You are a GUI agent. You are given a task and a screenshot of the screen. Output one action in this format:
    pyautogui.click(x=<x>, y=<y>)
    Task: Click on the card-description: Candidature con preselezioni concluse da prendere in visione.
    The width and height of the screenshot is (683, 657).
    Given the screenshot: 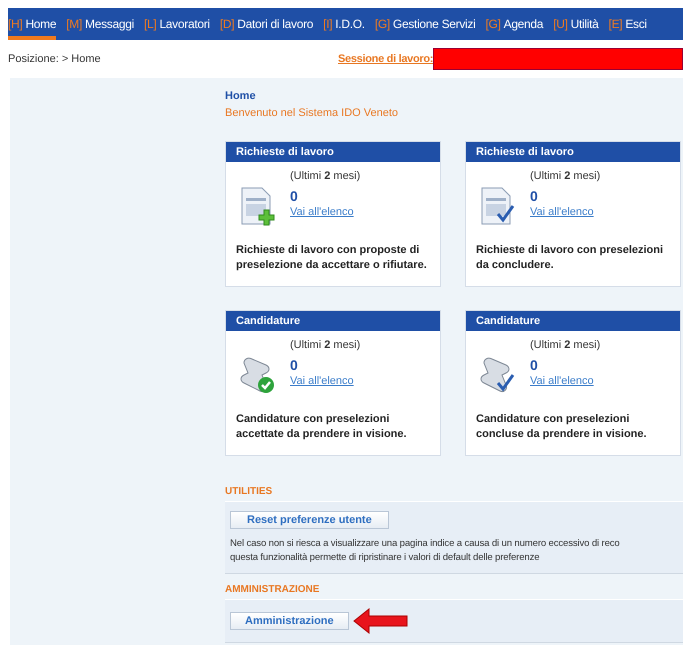 What is the action you would take?
    pyautogui.click(x=562, y=427)
    